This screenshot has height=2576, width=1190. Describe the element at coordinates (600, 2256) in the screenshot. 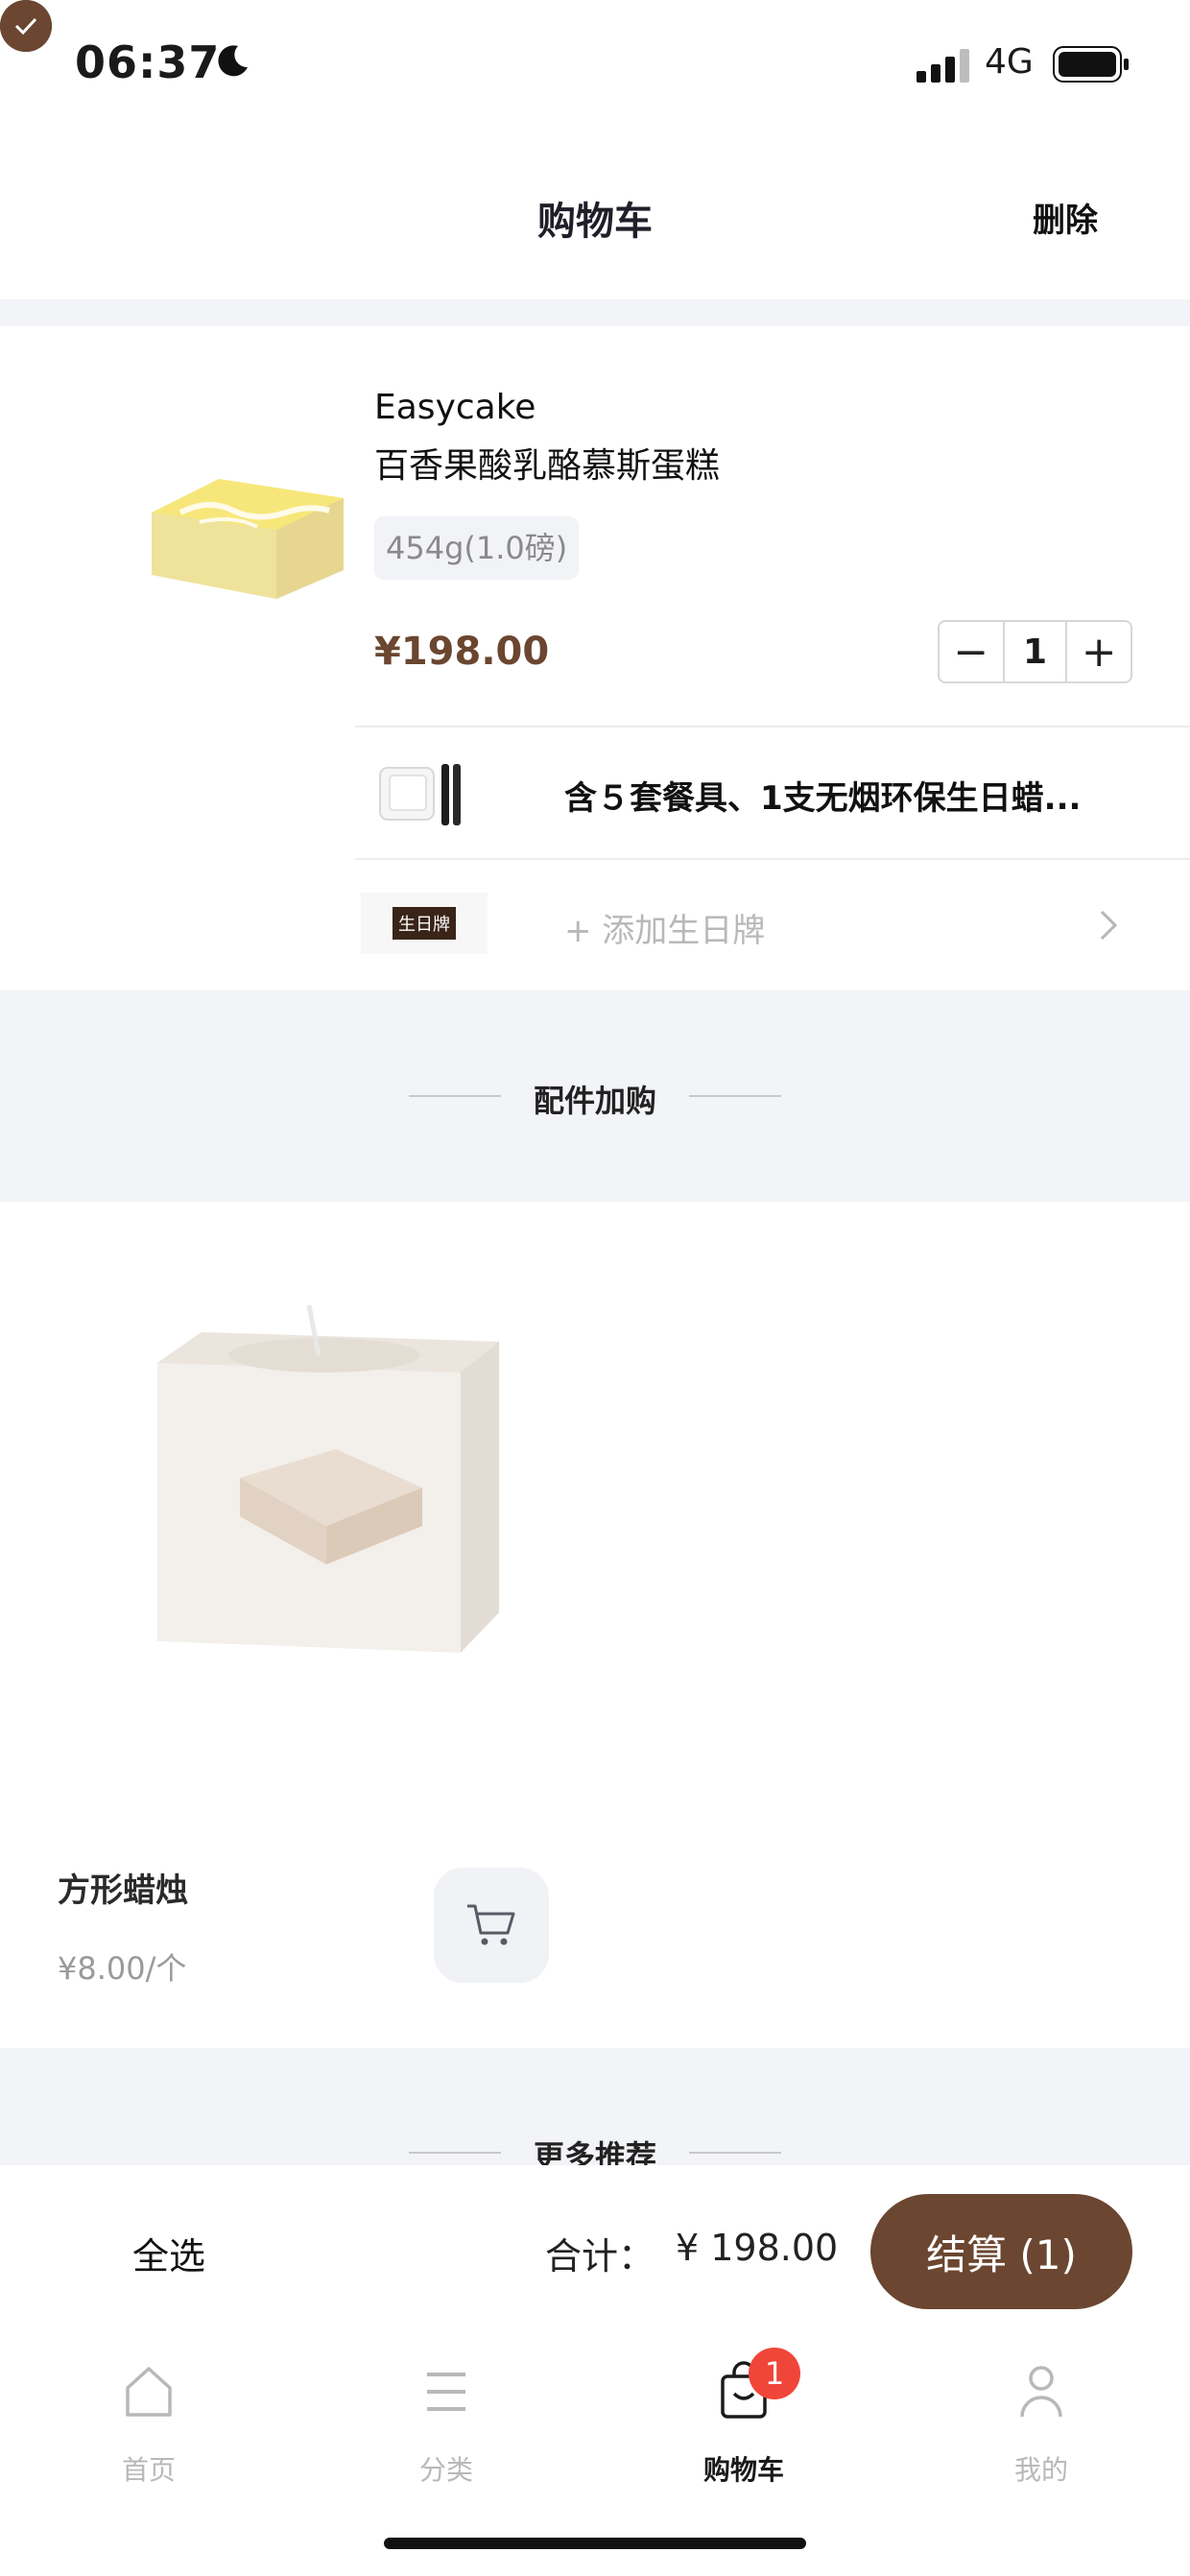

I see `total-label: 合计：` at that location.